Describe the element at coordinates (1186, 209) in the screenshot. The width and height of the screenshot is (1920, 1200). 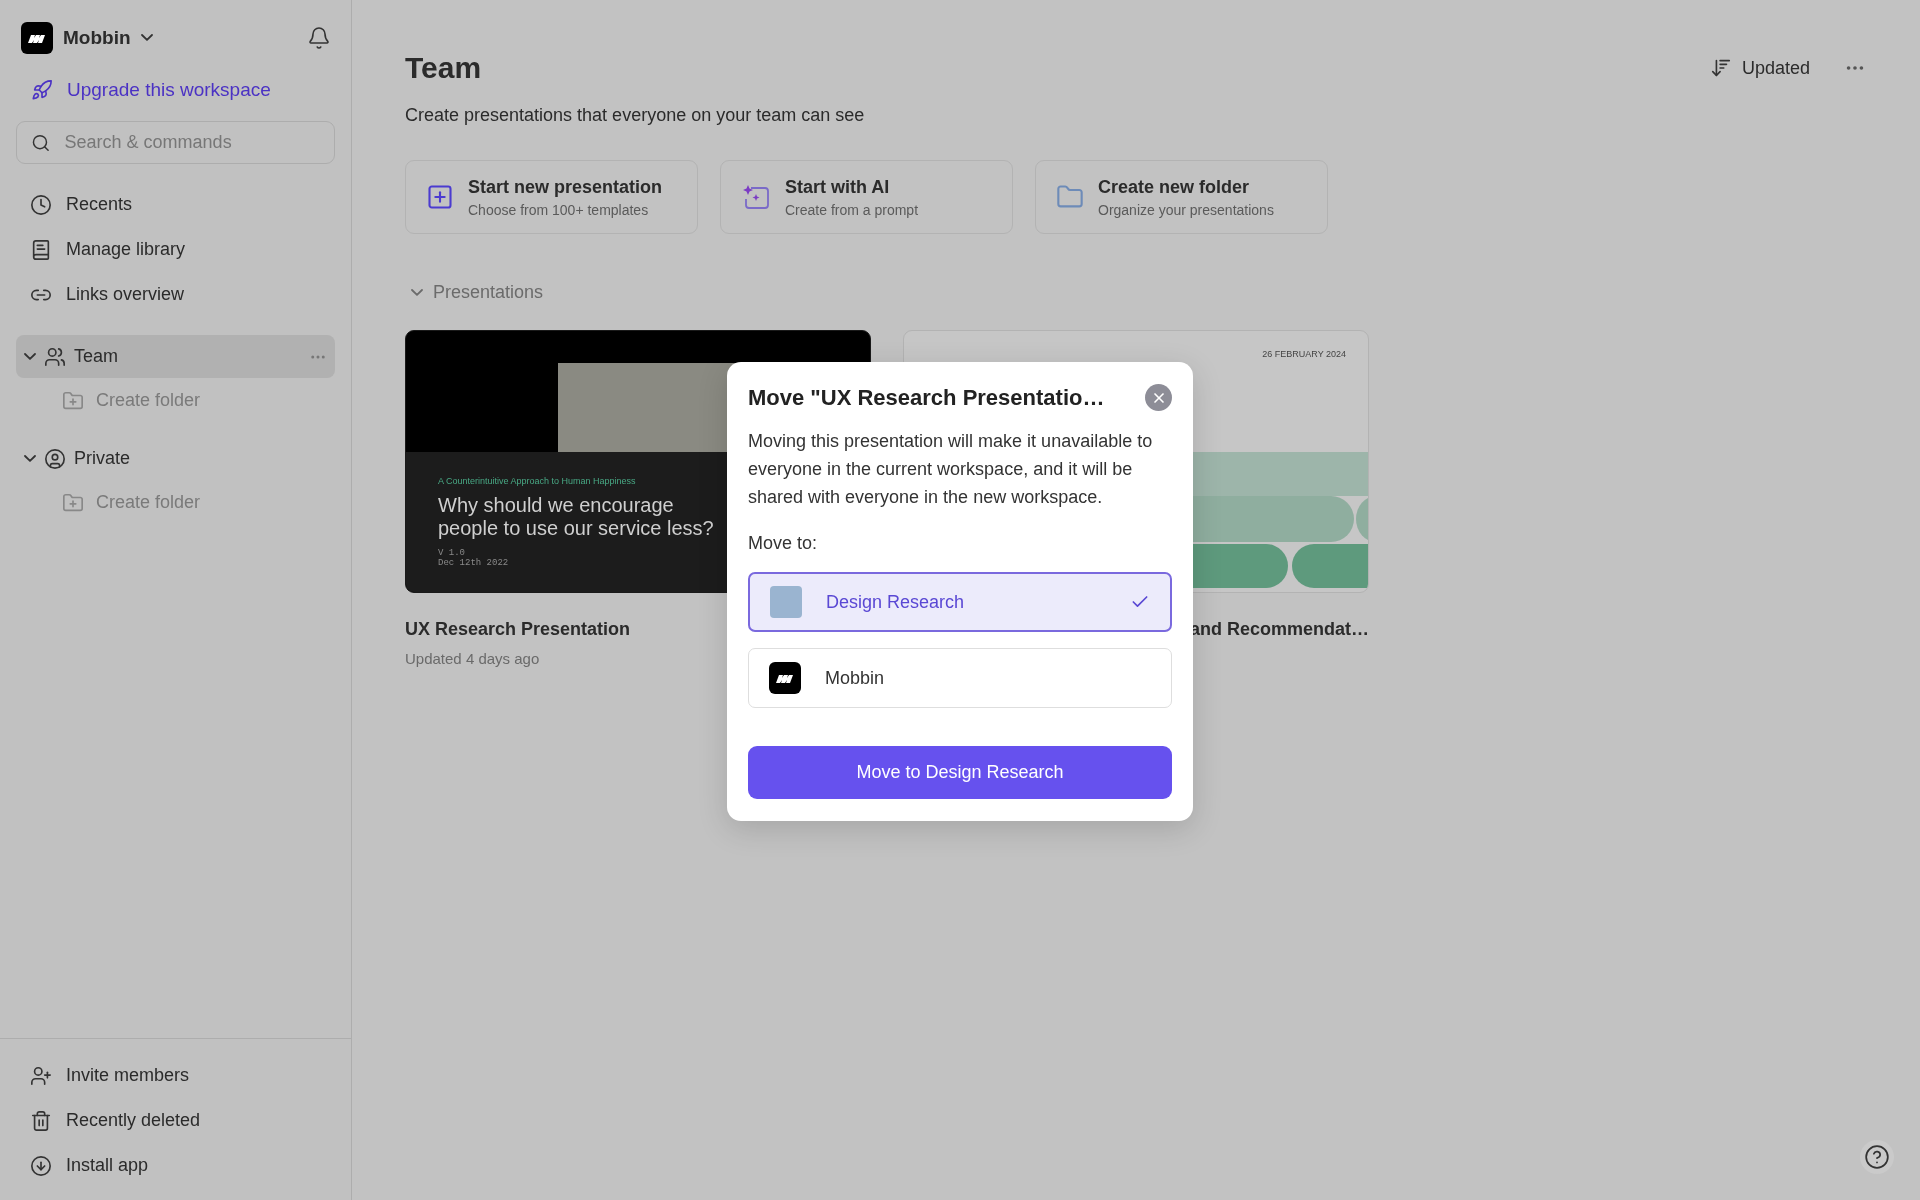
I see `action-subtitle: Organize your presentations` at that location.